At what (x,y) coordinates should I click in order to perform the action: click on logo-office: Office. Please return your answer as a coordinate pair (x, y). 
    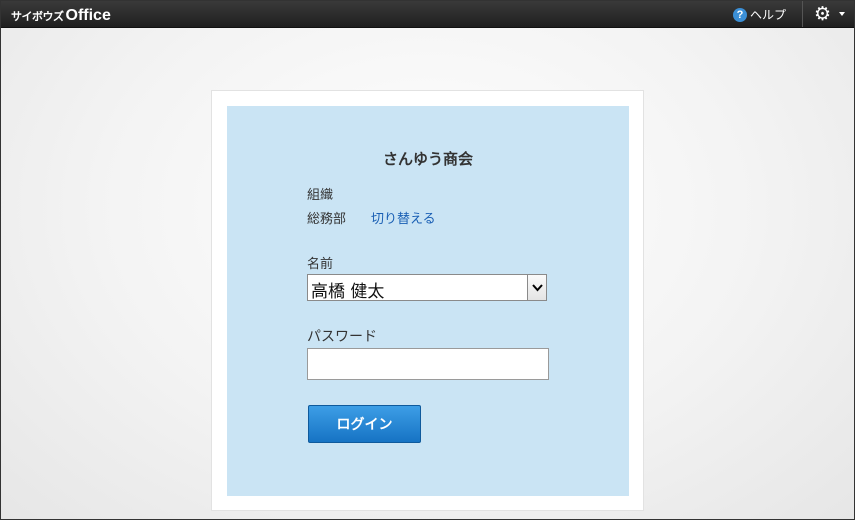
    Looking at the image, I should click on (88, 15).